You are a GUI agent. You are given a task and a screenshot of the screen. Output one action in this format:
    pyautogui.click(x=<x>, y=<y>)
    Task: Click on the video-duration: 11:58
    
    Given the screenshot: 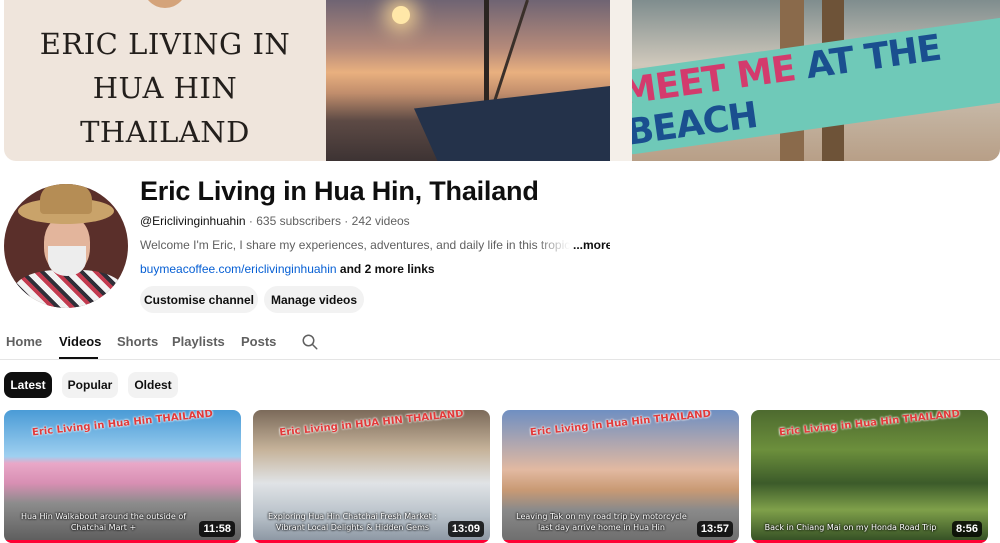 What is the action you would take?
    pyautogui.click(x=217, y=529)
    